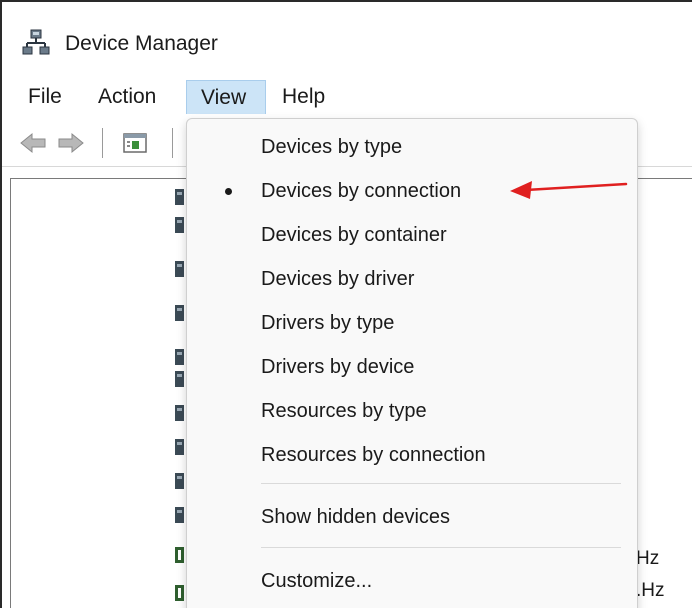 Image resolution: width=692 pixels, height=608 pixels. What do you see at coordinates (45, 97) in the screenshot?
I see `menu-file: File` at bounding box center [45, 97].